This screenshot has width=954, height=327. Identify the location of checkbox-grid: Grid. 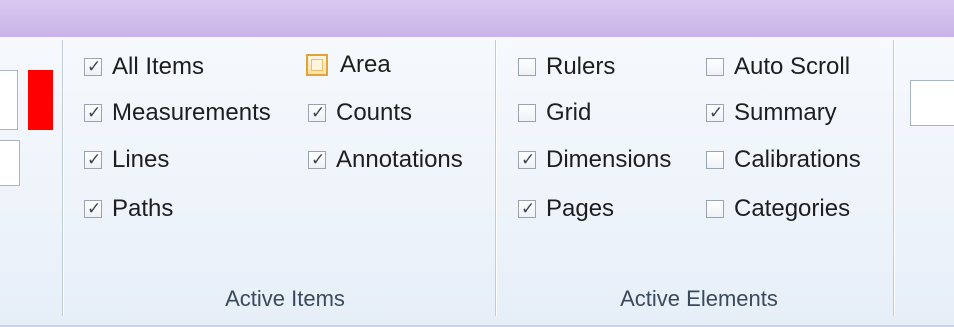
(554, 113).